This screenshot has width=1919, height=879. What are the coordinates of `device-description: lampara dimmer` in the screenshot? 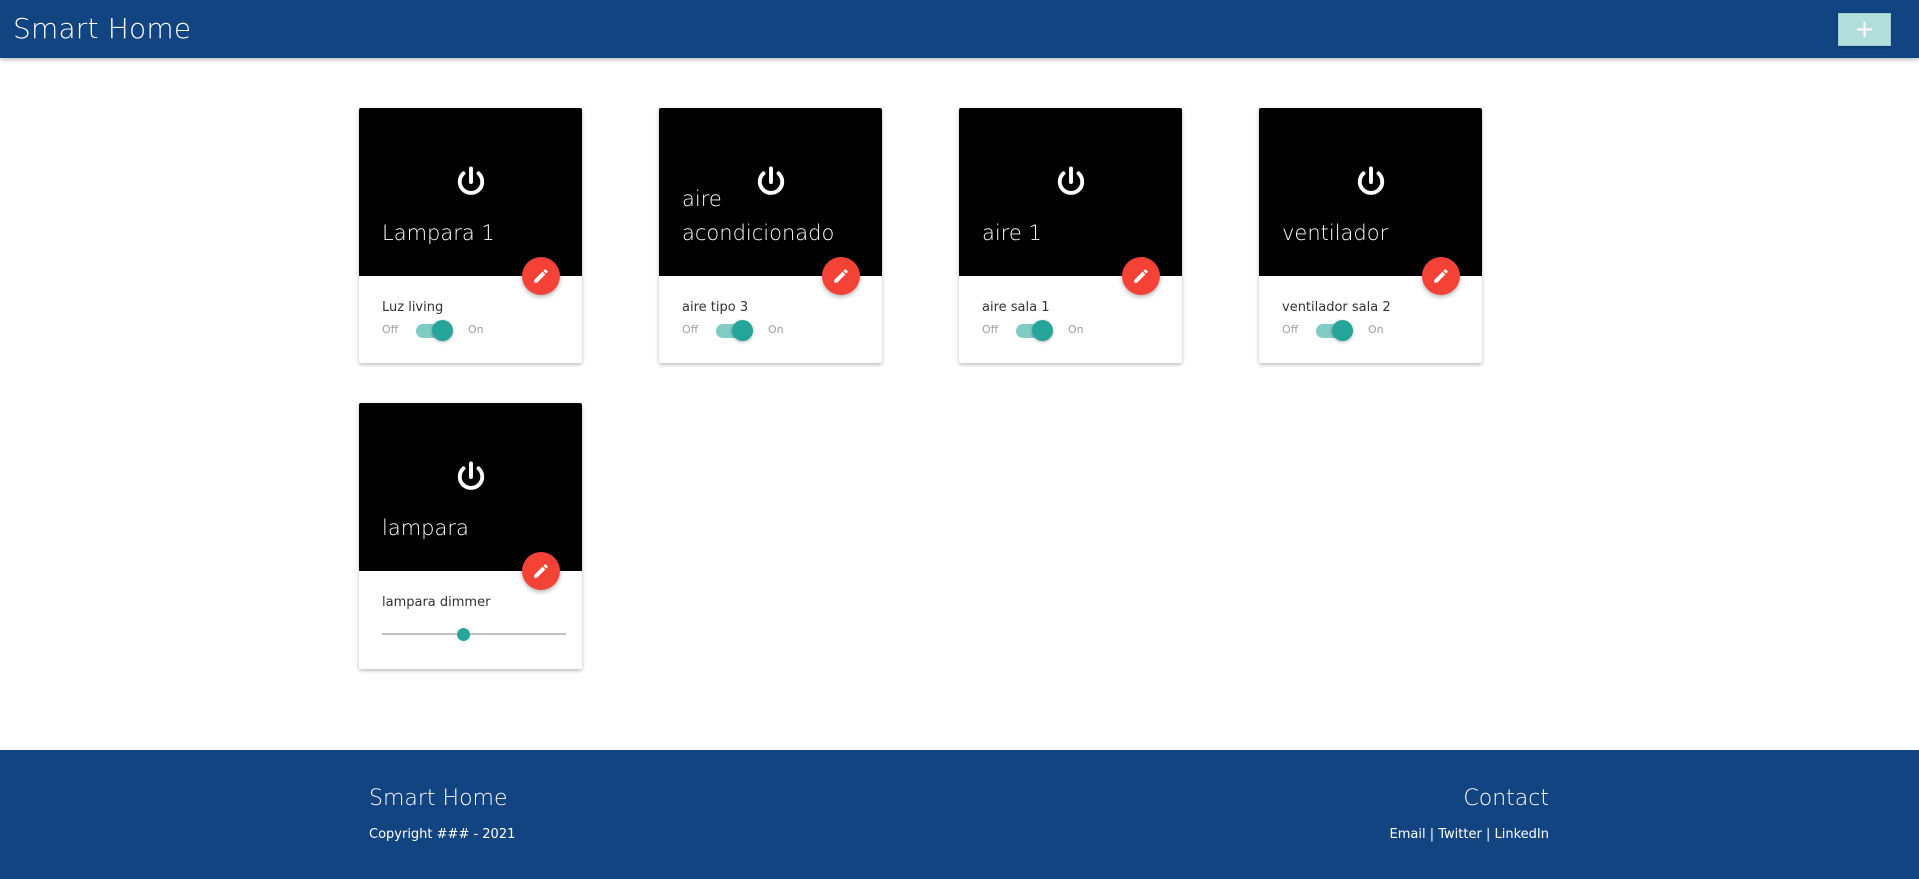 It's located at (436, 602).